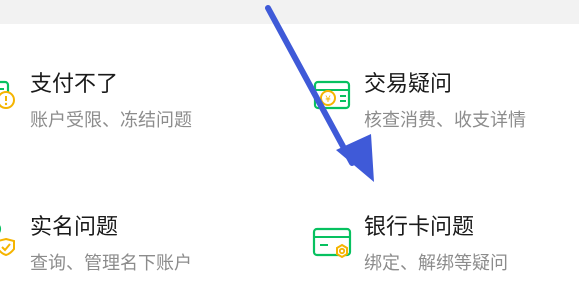 This screenshot has height=301, width=579. I want to click on bank-card-icon, so click(332, 243).